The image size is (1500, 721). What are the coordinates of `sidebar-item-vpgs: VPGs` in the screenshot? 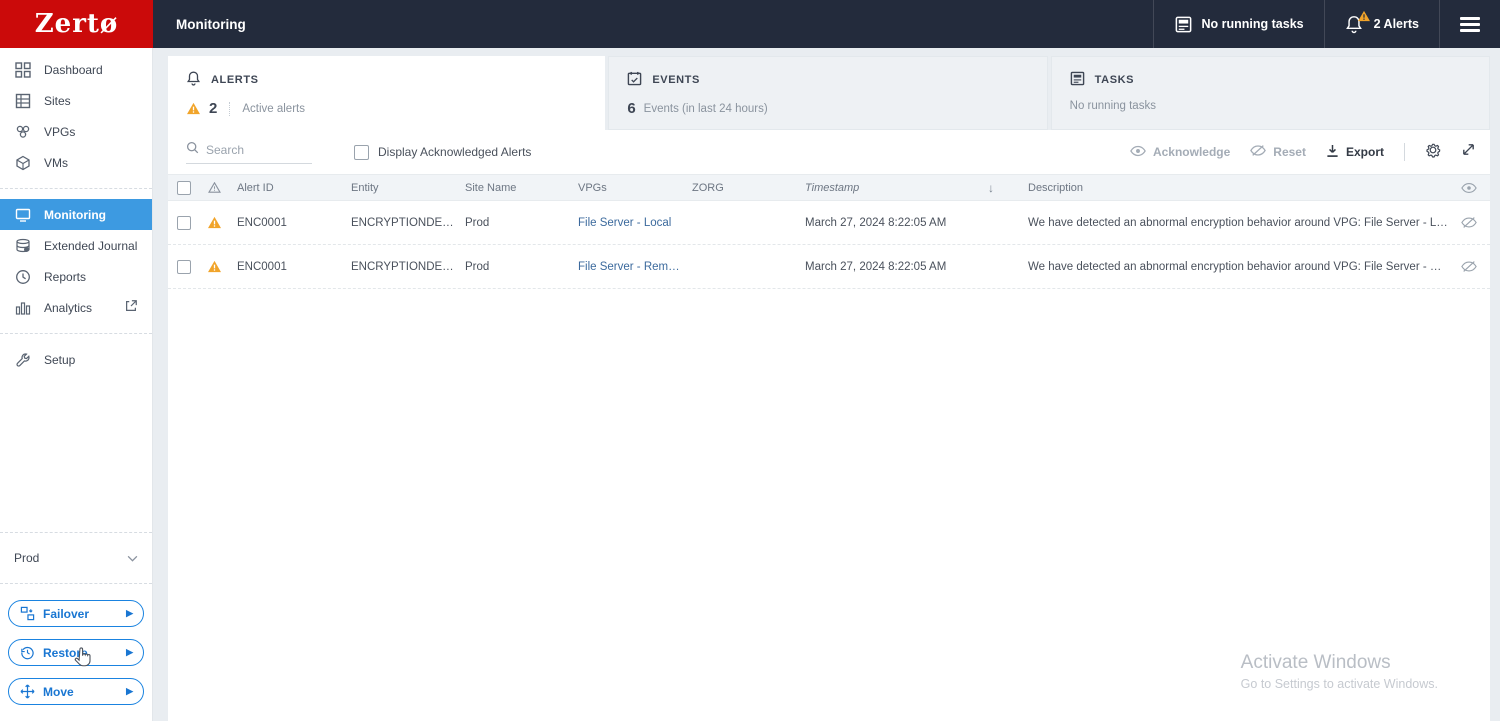 It's located at (76, 131).